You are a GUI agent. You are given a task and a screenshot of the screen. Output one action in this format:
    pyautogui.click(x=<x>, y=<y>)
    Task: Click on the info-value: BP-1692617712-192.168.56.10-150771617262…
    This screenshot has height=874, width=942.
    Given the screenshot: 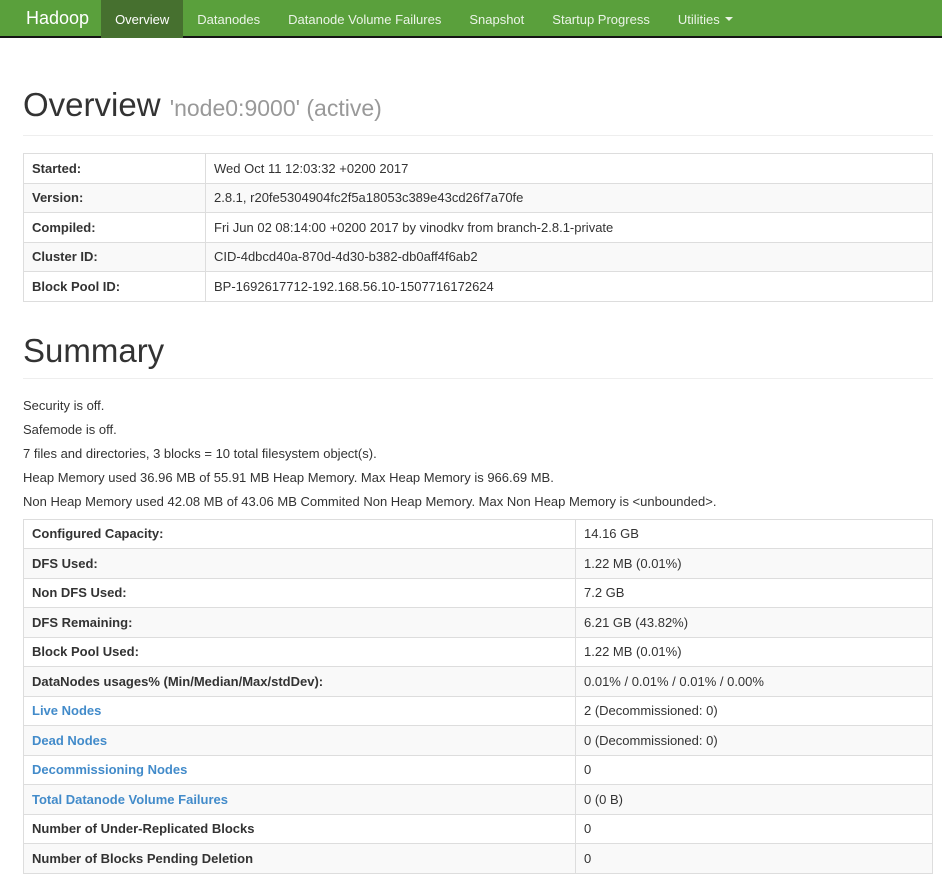 What is the action you would take?
    pyautogui.click(x=569, y=286)
    